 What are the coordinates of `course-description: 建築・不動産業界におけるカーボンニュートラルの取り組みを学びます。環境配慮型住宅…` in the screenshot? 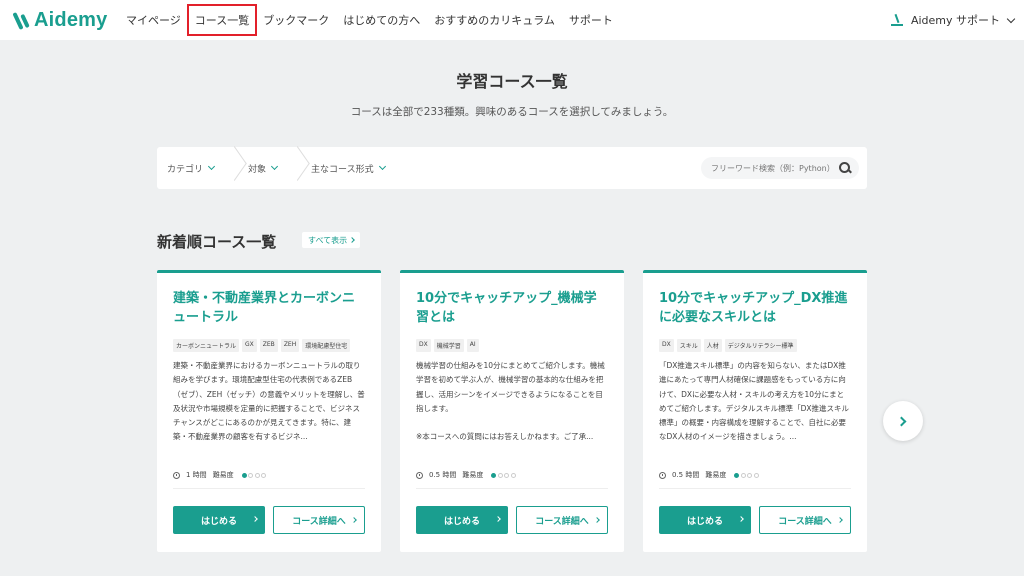 It's located at (269, 401).